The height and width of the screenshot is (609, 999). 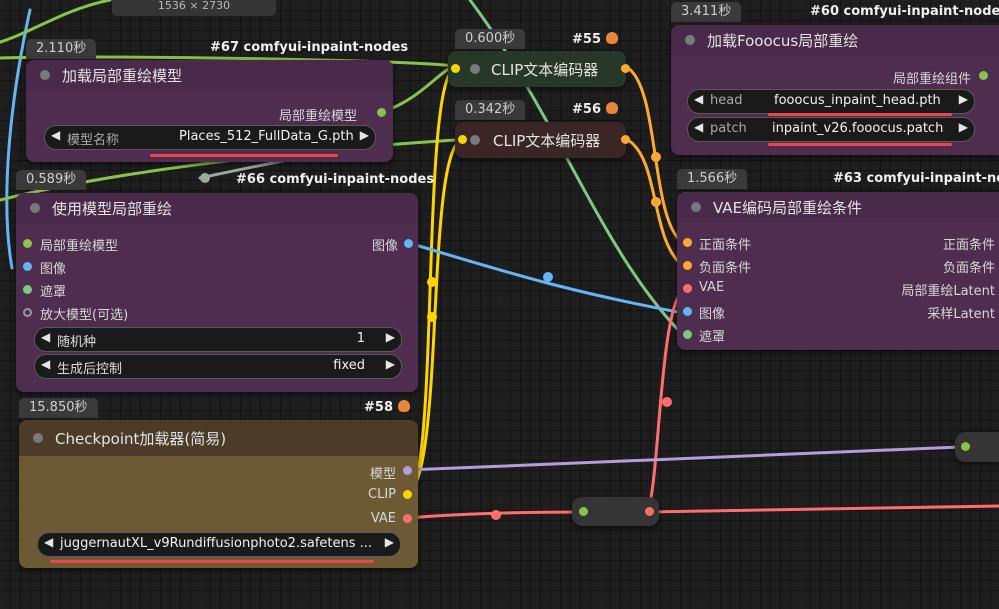 What do you see at coordinates (378, 407) in the screenshot?
I see `node-58-id-text: #58` at bounding box center [378, 407].